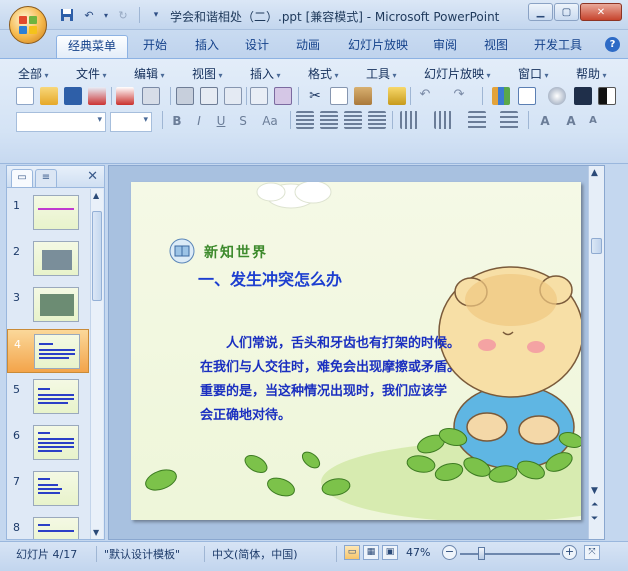 The image size is (628, 571). I want to click on bullets-icon, so click(477, 120).